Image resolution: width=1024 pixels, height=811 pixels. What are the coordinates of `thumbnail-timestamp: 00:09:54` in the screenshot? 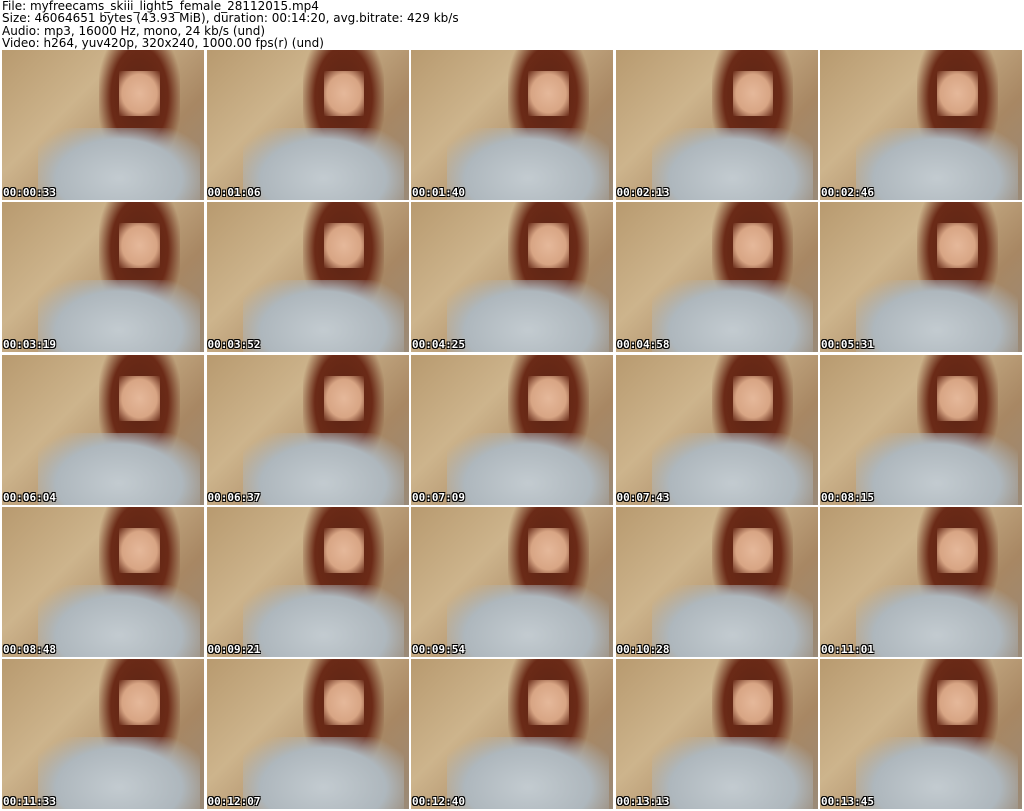 It's located at (438, 649).